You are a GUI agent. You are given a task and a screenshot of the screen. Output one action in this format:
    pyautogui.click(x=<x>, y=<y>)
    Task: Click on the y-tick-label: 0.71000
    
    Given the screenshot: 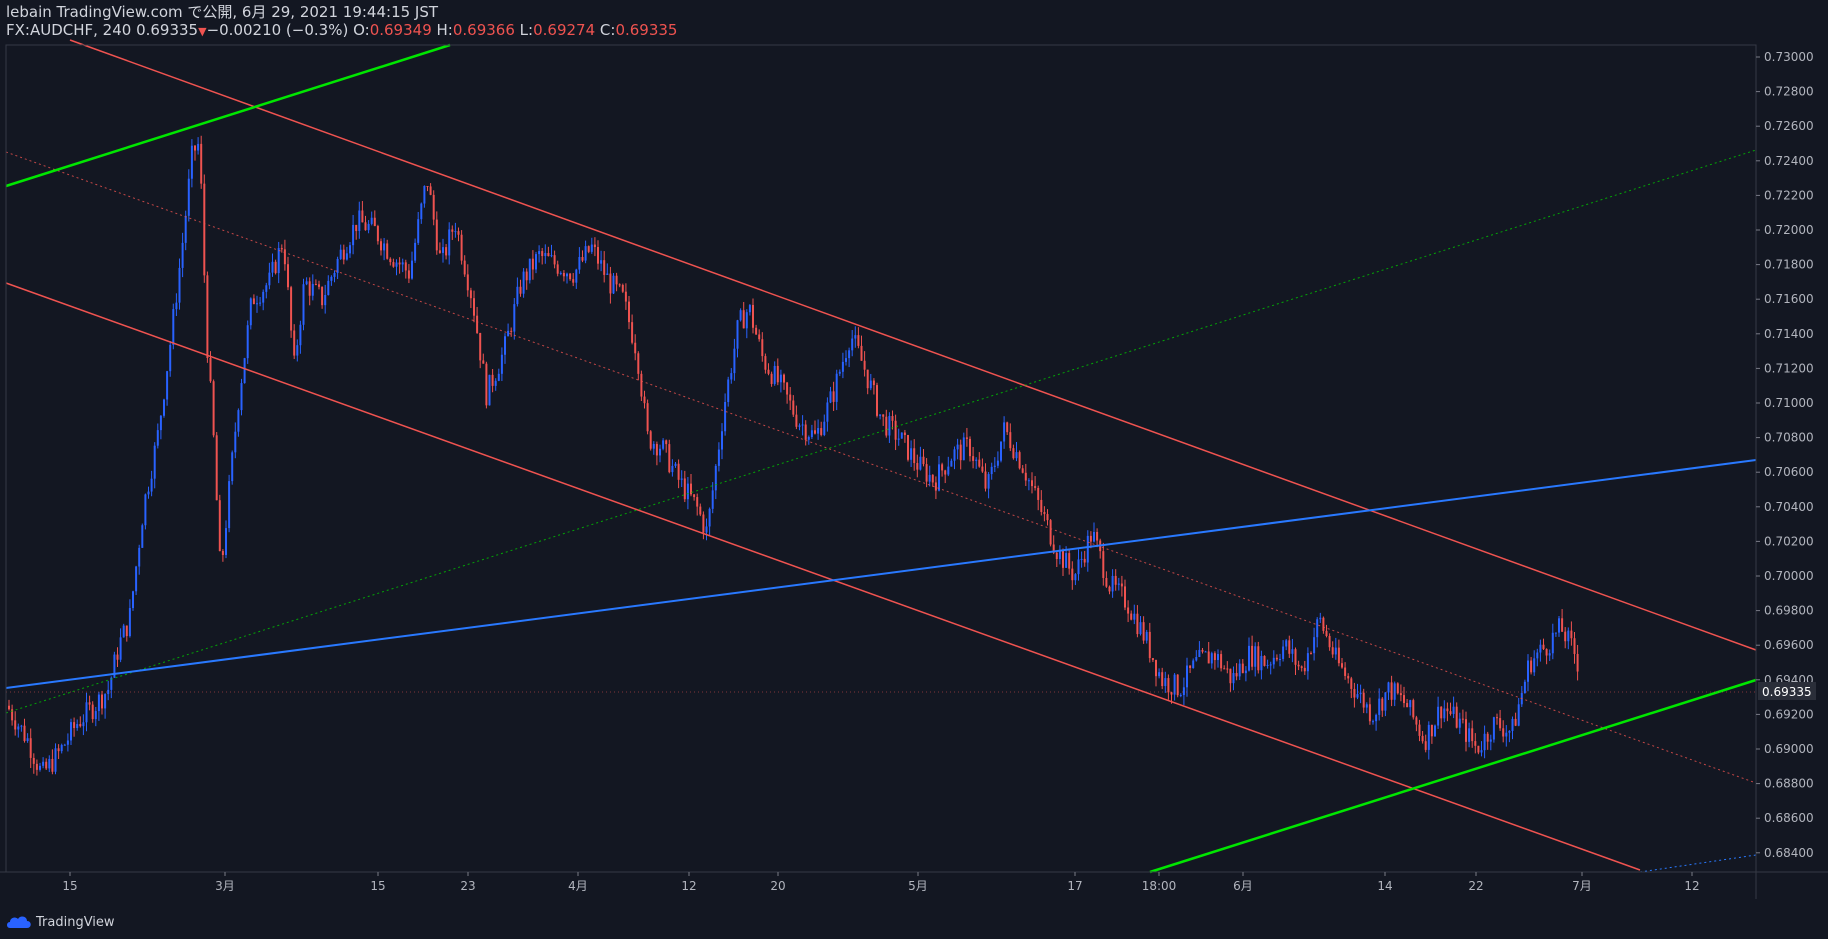 What is the action you would take?
    pyautogui.click(x=1789, y=403)
    